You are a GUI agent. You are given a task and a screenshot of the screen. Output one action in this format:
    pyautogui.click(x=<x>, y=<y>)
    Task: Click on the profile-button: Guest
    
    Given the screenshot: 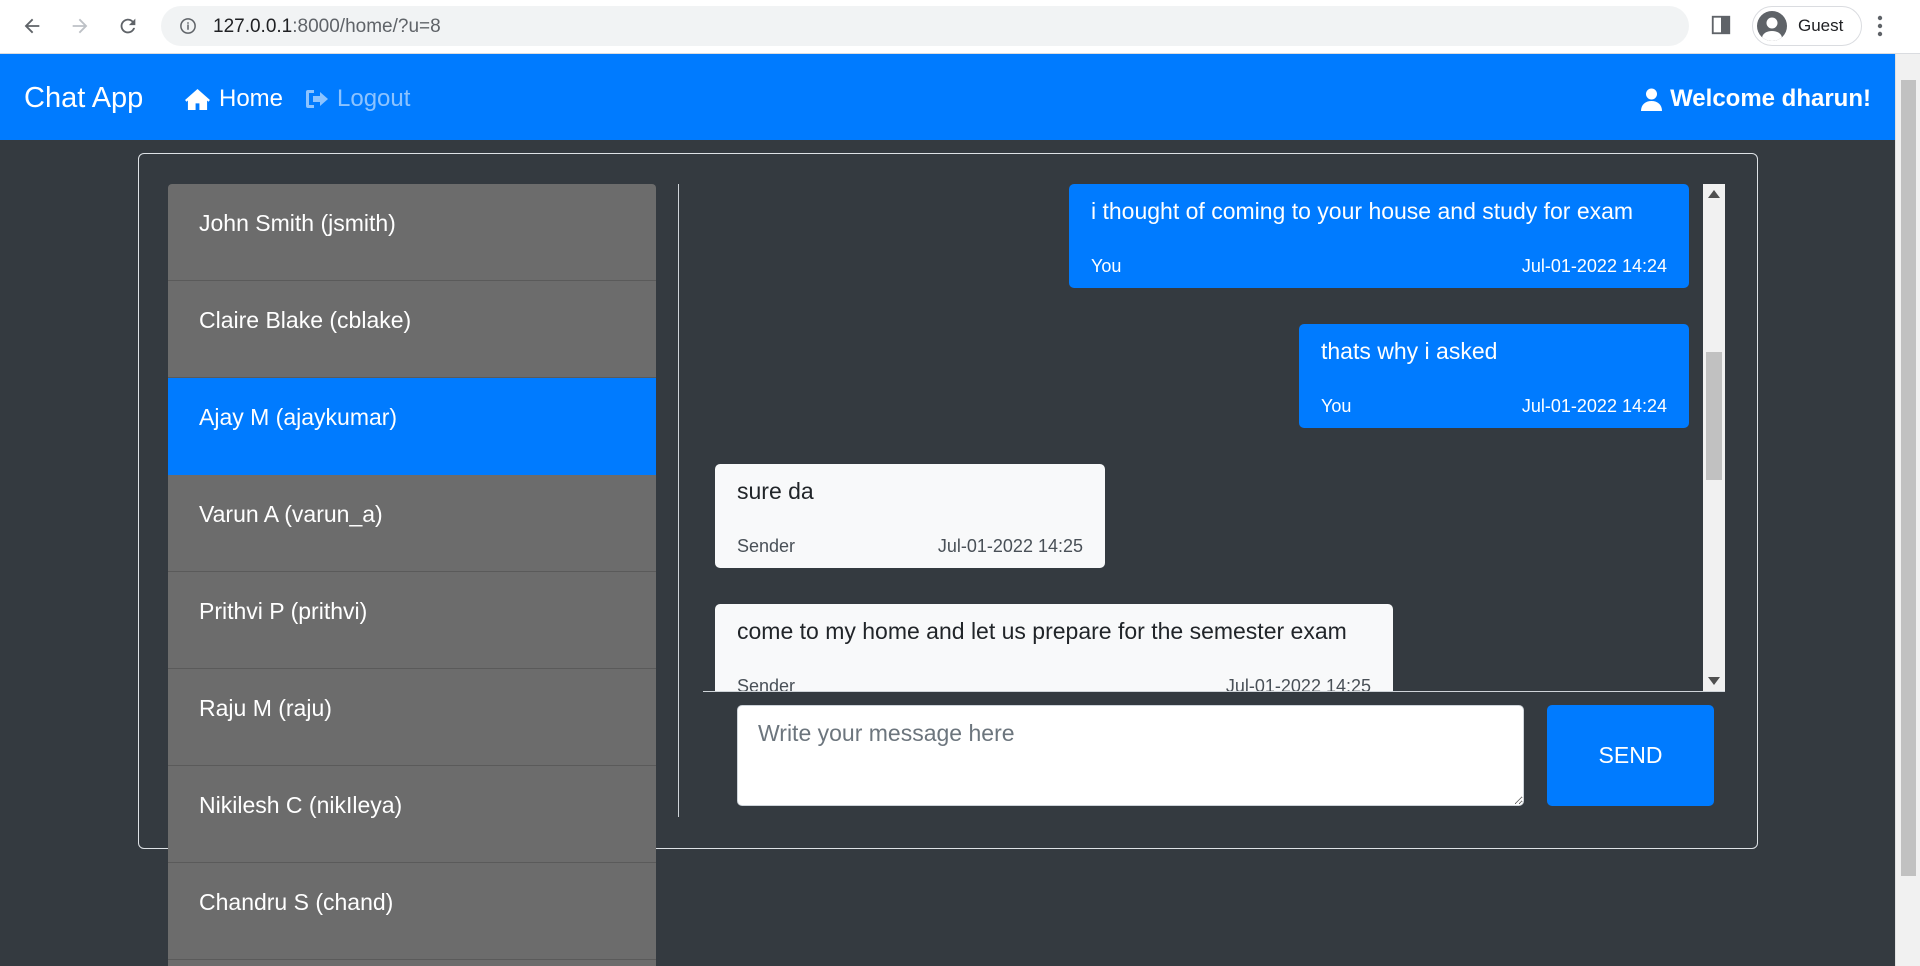 What is the action you would take?
    pyautogui.click(x=1807, y=26)
    